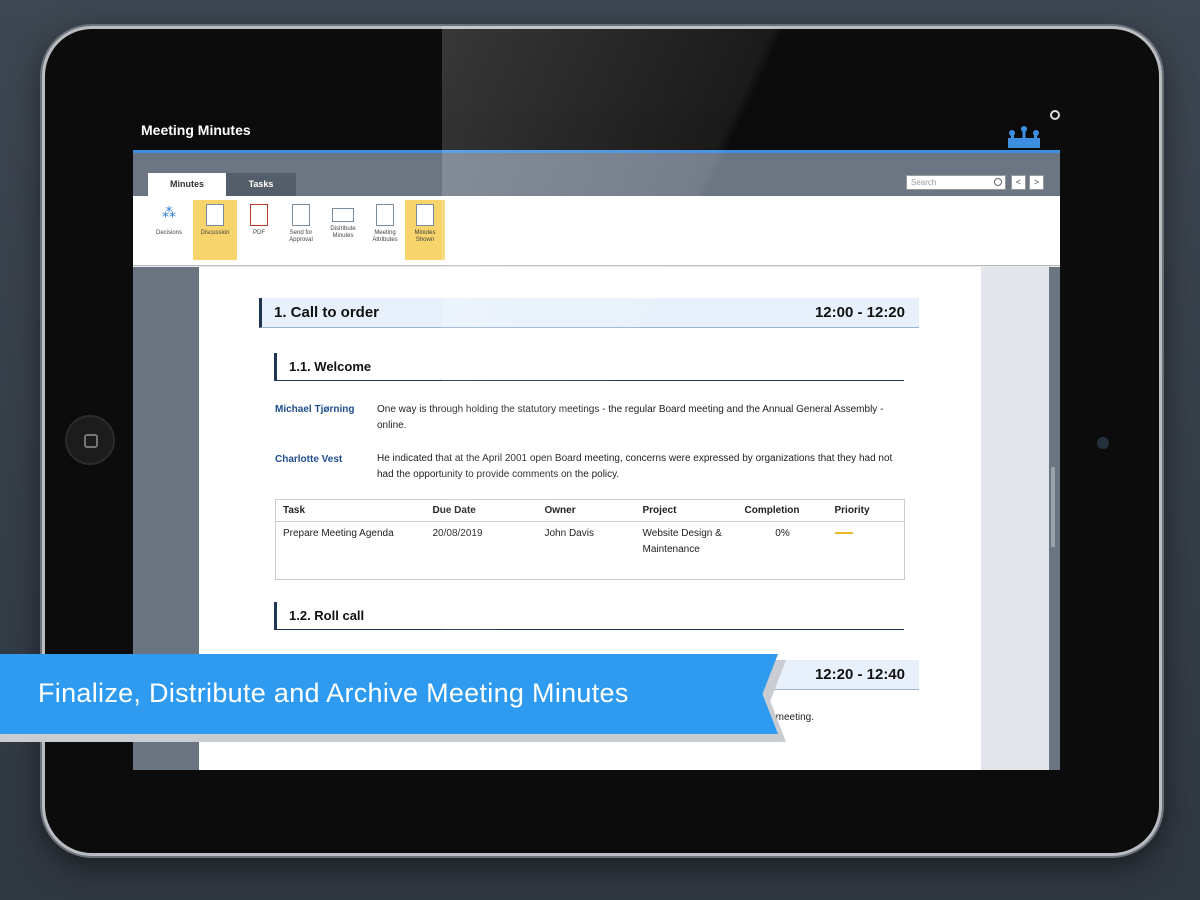 This screenshot has height=900, width=1200. I want to click on column-header: Owner, so click(586, 510).